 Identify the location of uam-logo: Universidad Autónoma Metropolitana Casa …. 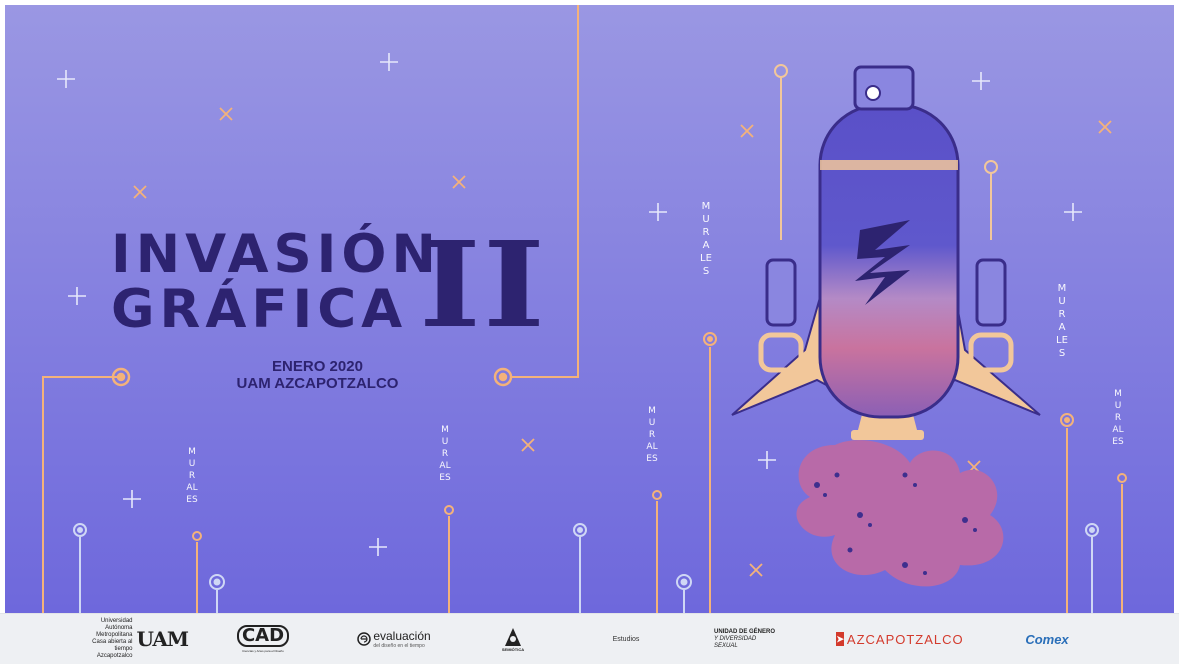
(138, 638).